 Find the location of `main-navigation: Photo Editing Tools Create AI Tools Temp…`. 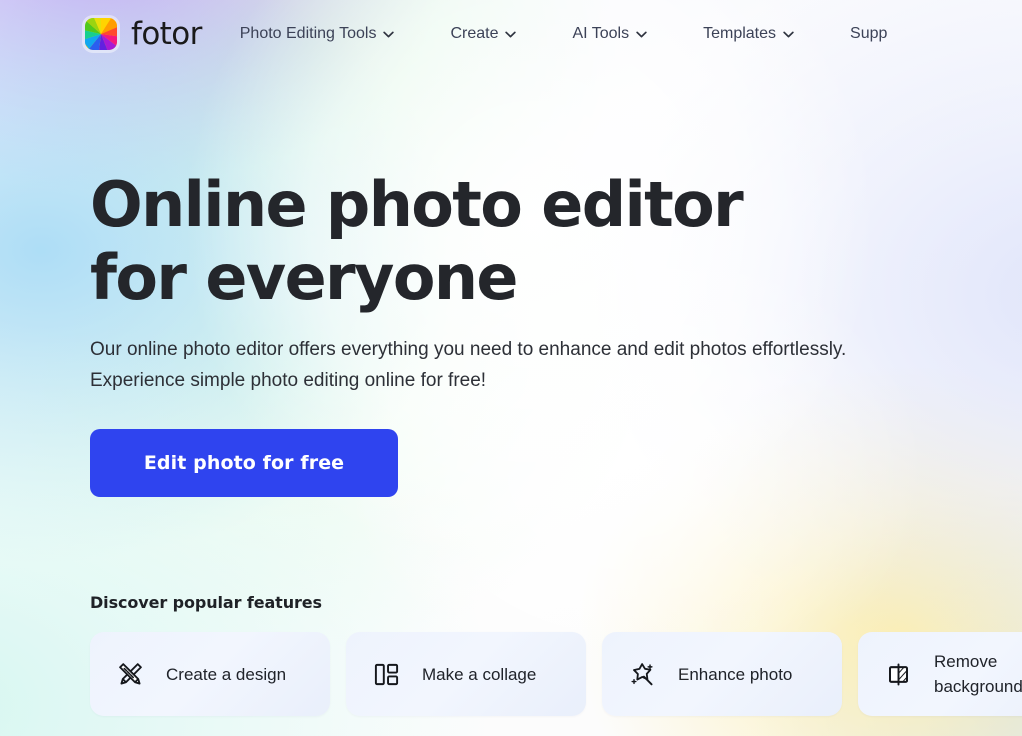

main-navigation: Photo Editing Tools Create AI Tools Temp… is located at coordinates (564, 34).